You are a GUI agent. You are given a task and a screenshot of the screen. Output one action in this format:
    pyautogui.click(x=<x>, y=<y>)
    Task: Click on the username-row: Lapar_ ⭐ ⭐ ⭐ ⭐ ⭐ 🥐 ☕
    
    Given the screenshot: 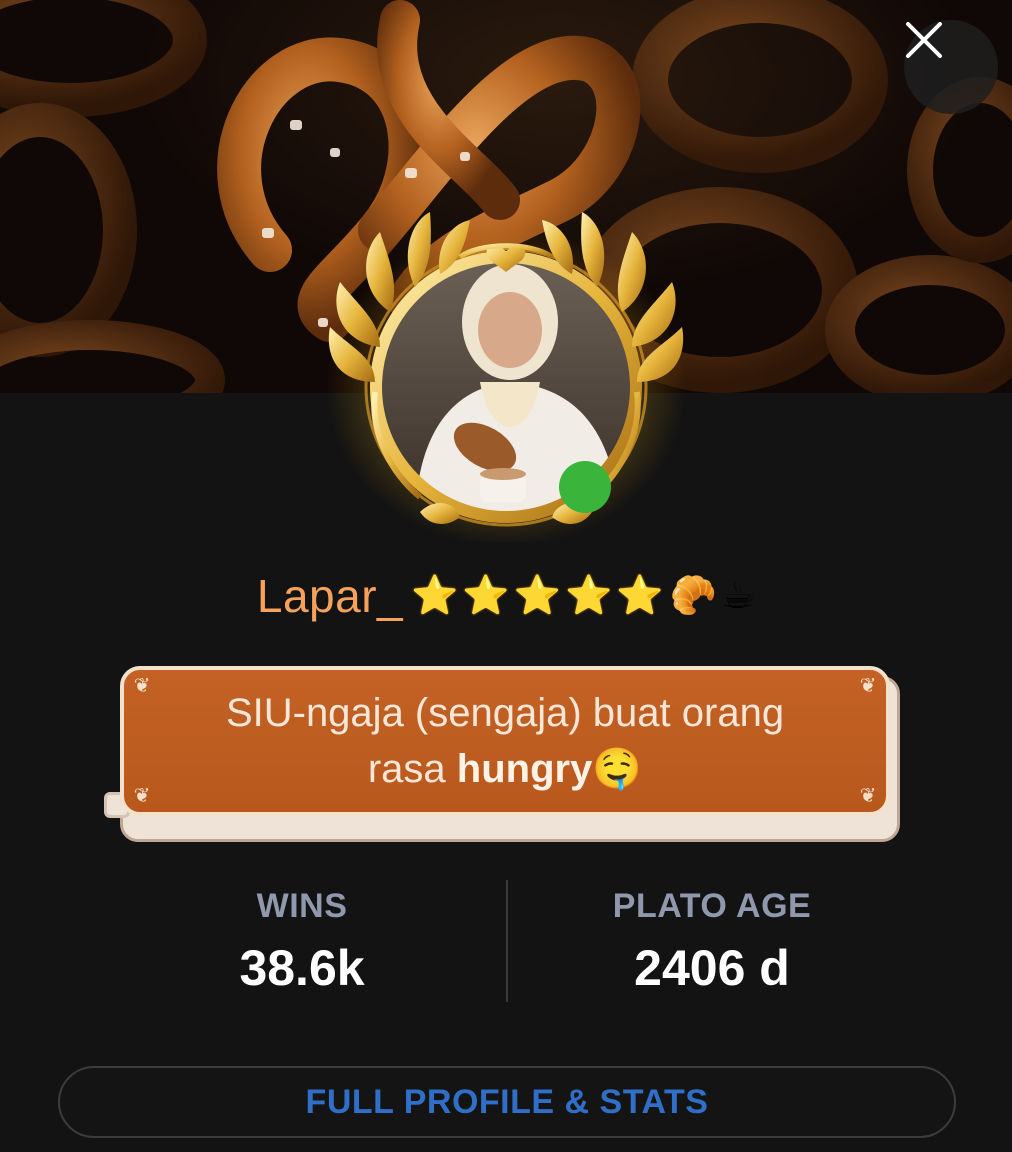 What is the action you would take?
    pyautogui.click(x=506, y=596)
    